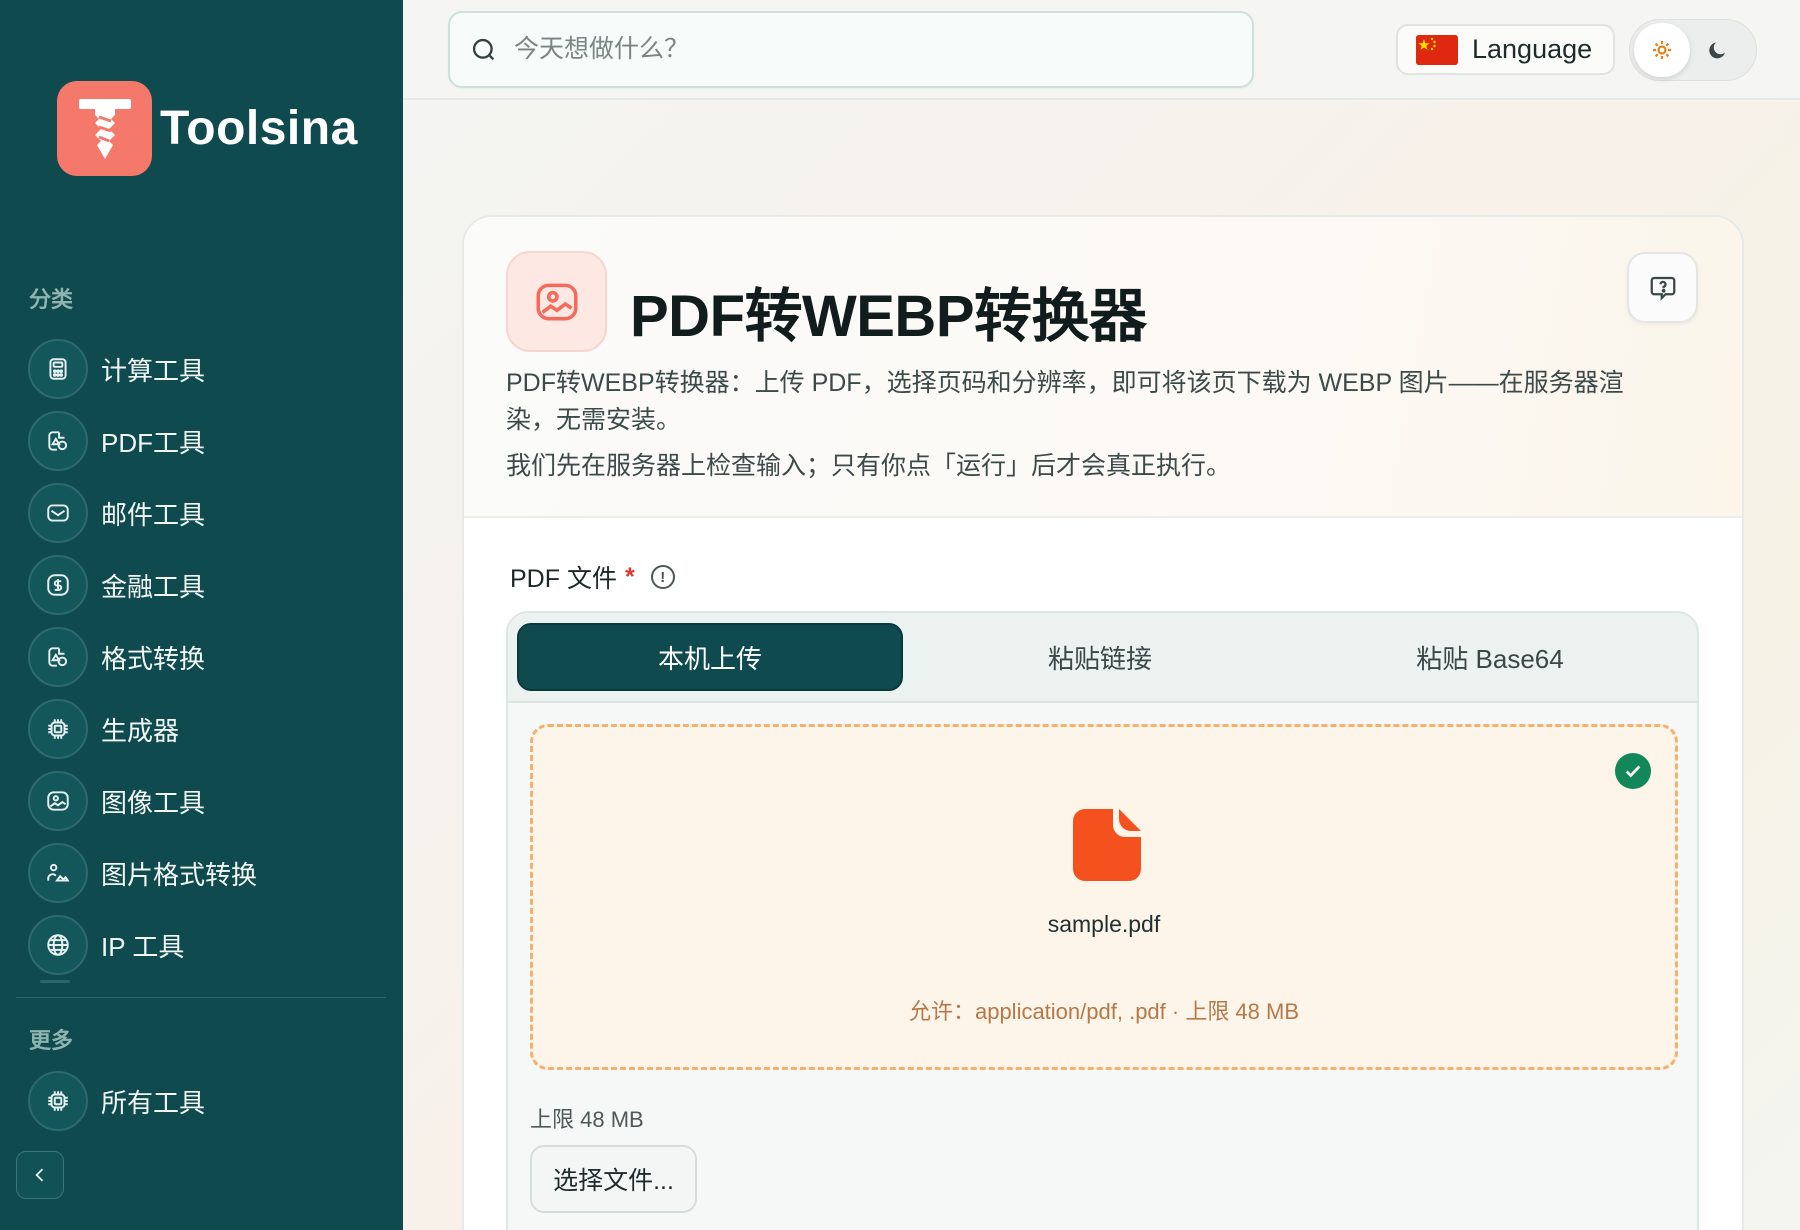 The height and width of the screenshot is (1230, 1800). I want to click on sidebar-item-finance: 金融工具, so click(208, 585).